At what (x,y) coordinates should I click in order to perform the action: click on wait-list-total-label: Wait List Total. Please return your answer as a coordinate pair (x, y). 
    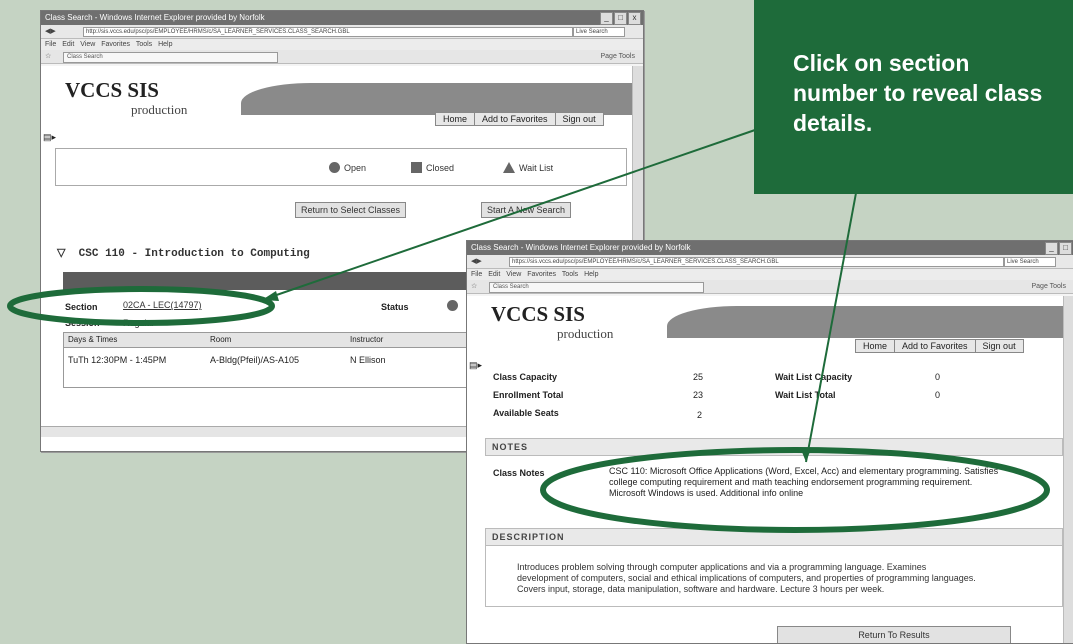
    Looking at the image, I should click on (805, 395).